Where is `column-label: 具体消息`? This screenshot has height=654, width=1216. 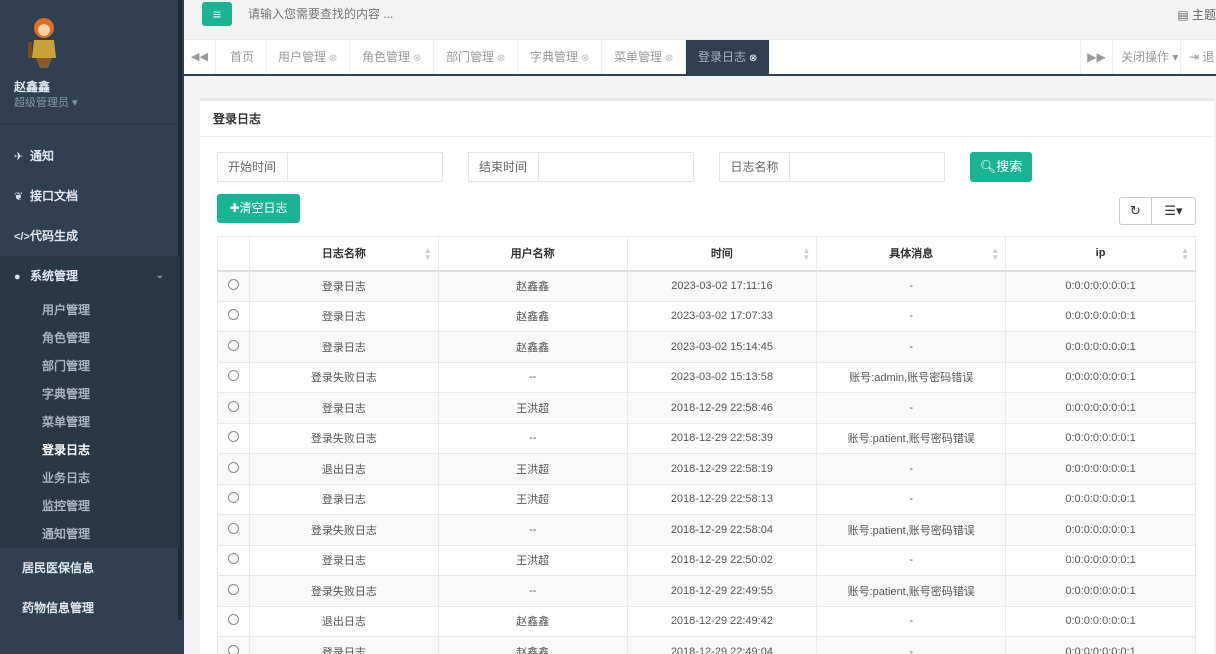
column-label: 具体消息 is located at coordinates (911, 254).